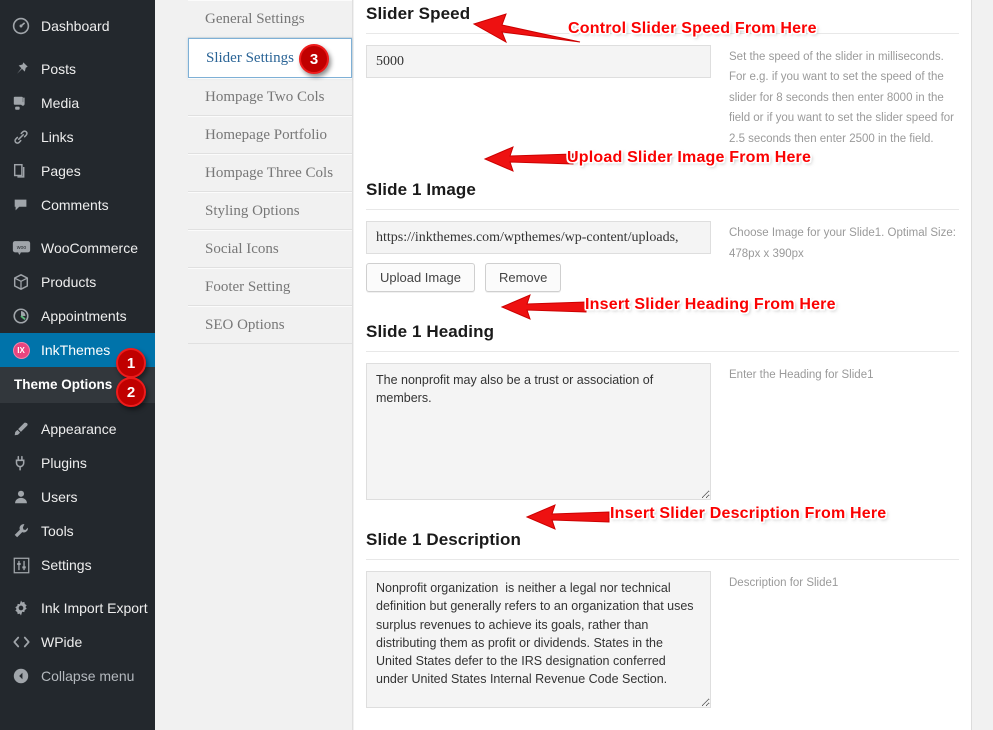  I want to click on sidebar-label: Pages, so click(61, 171).